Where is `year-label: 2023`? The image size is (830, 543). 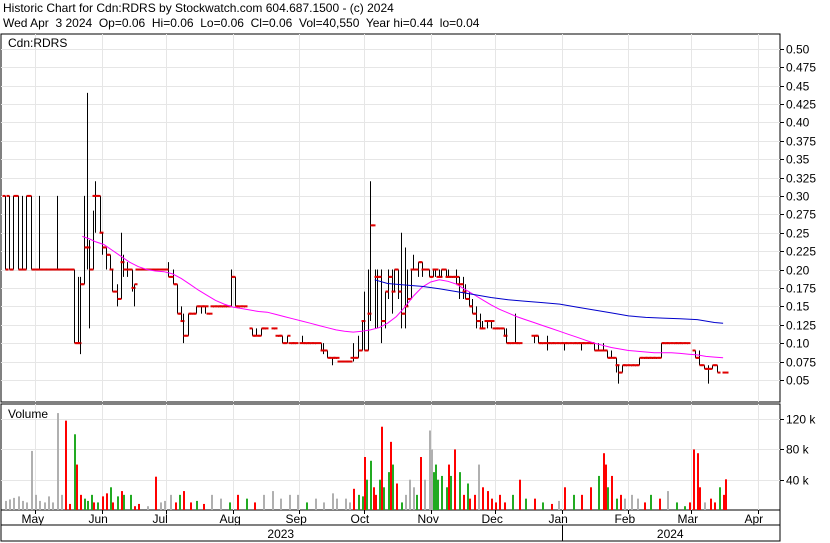 year-label: 2023 is located at coordinates (280, 534).